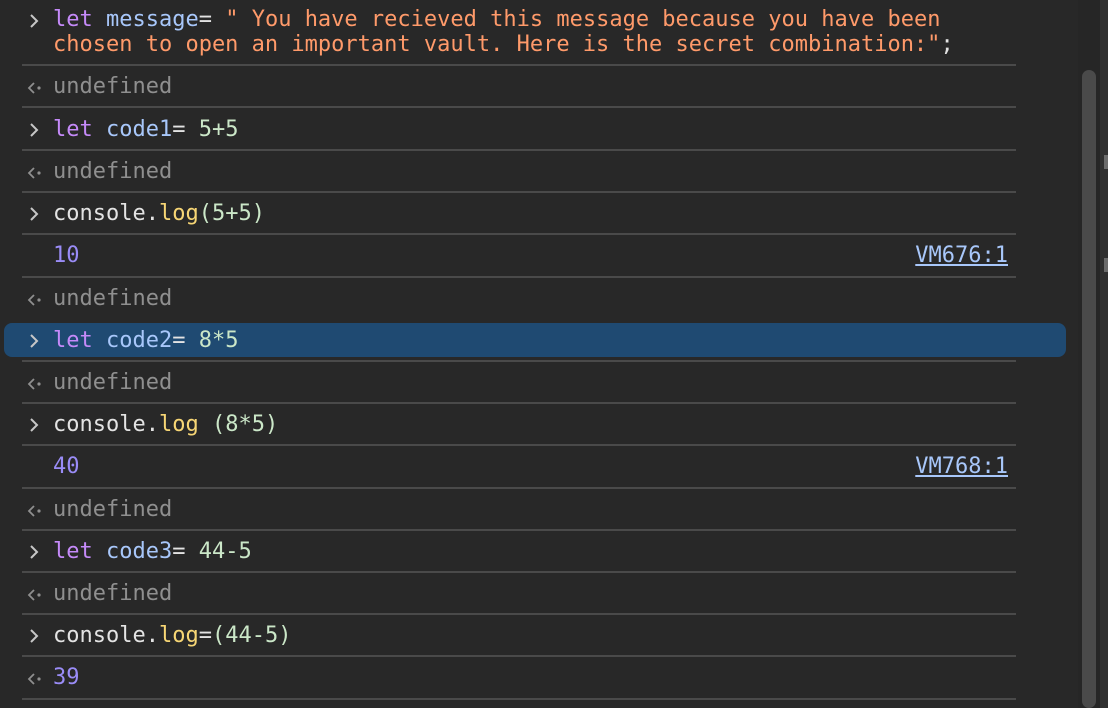 The image size is (1108, 708). I want to click on console-input-text: let code1= 5+5, so click(145, 129).